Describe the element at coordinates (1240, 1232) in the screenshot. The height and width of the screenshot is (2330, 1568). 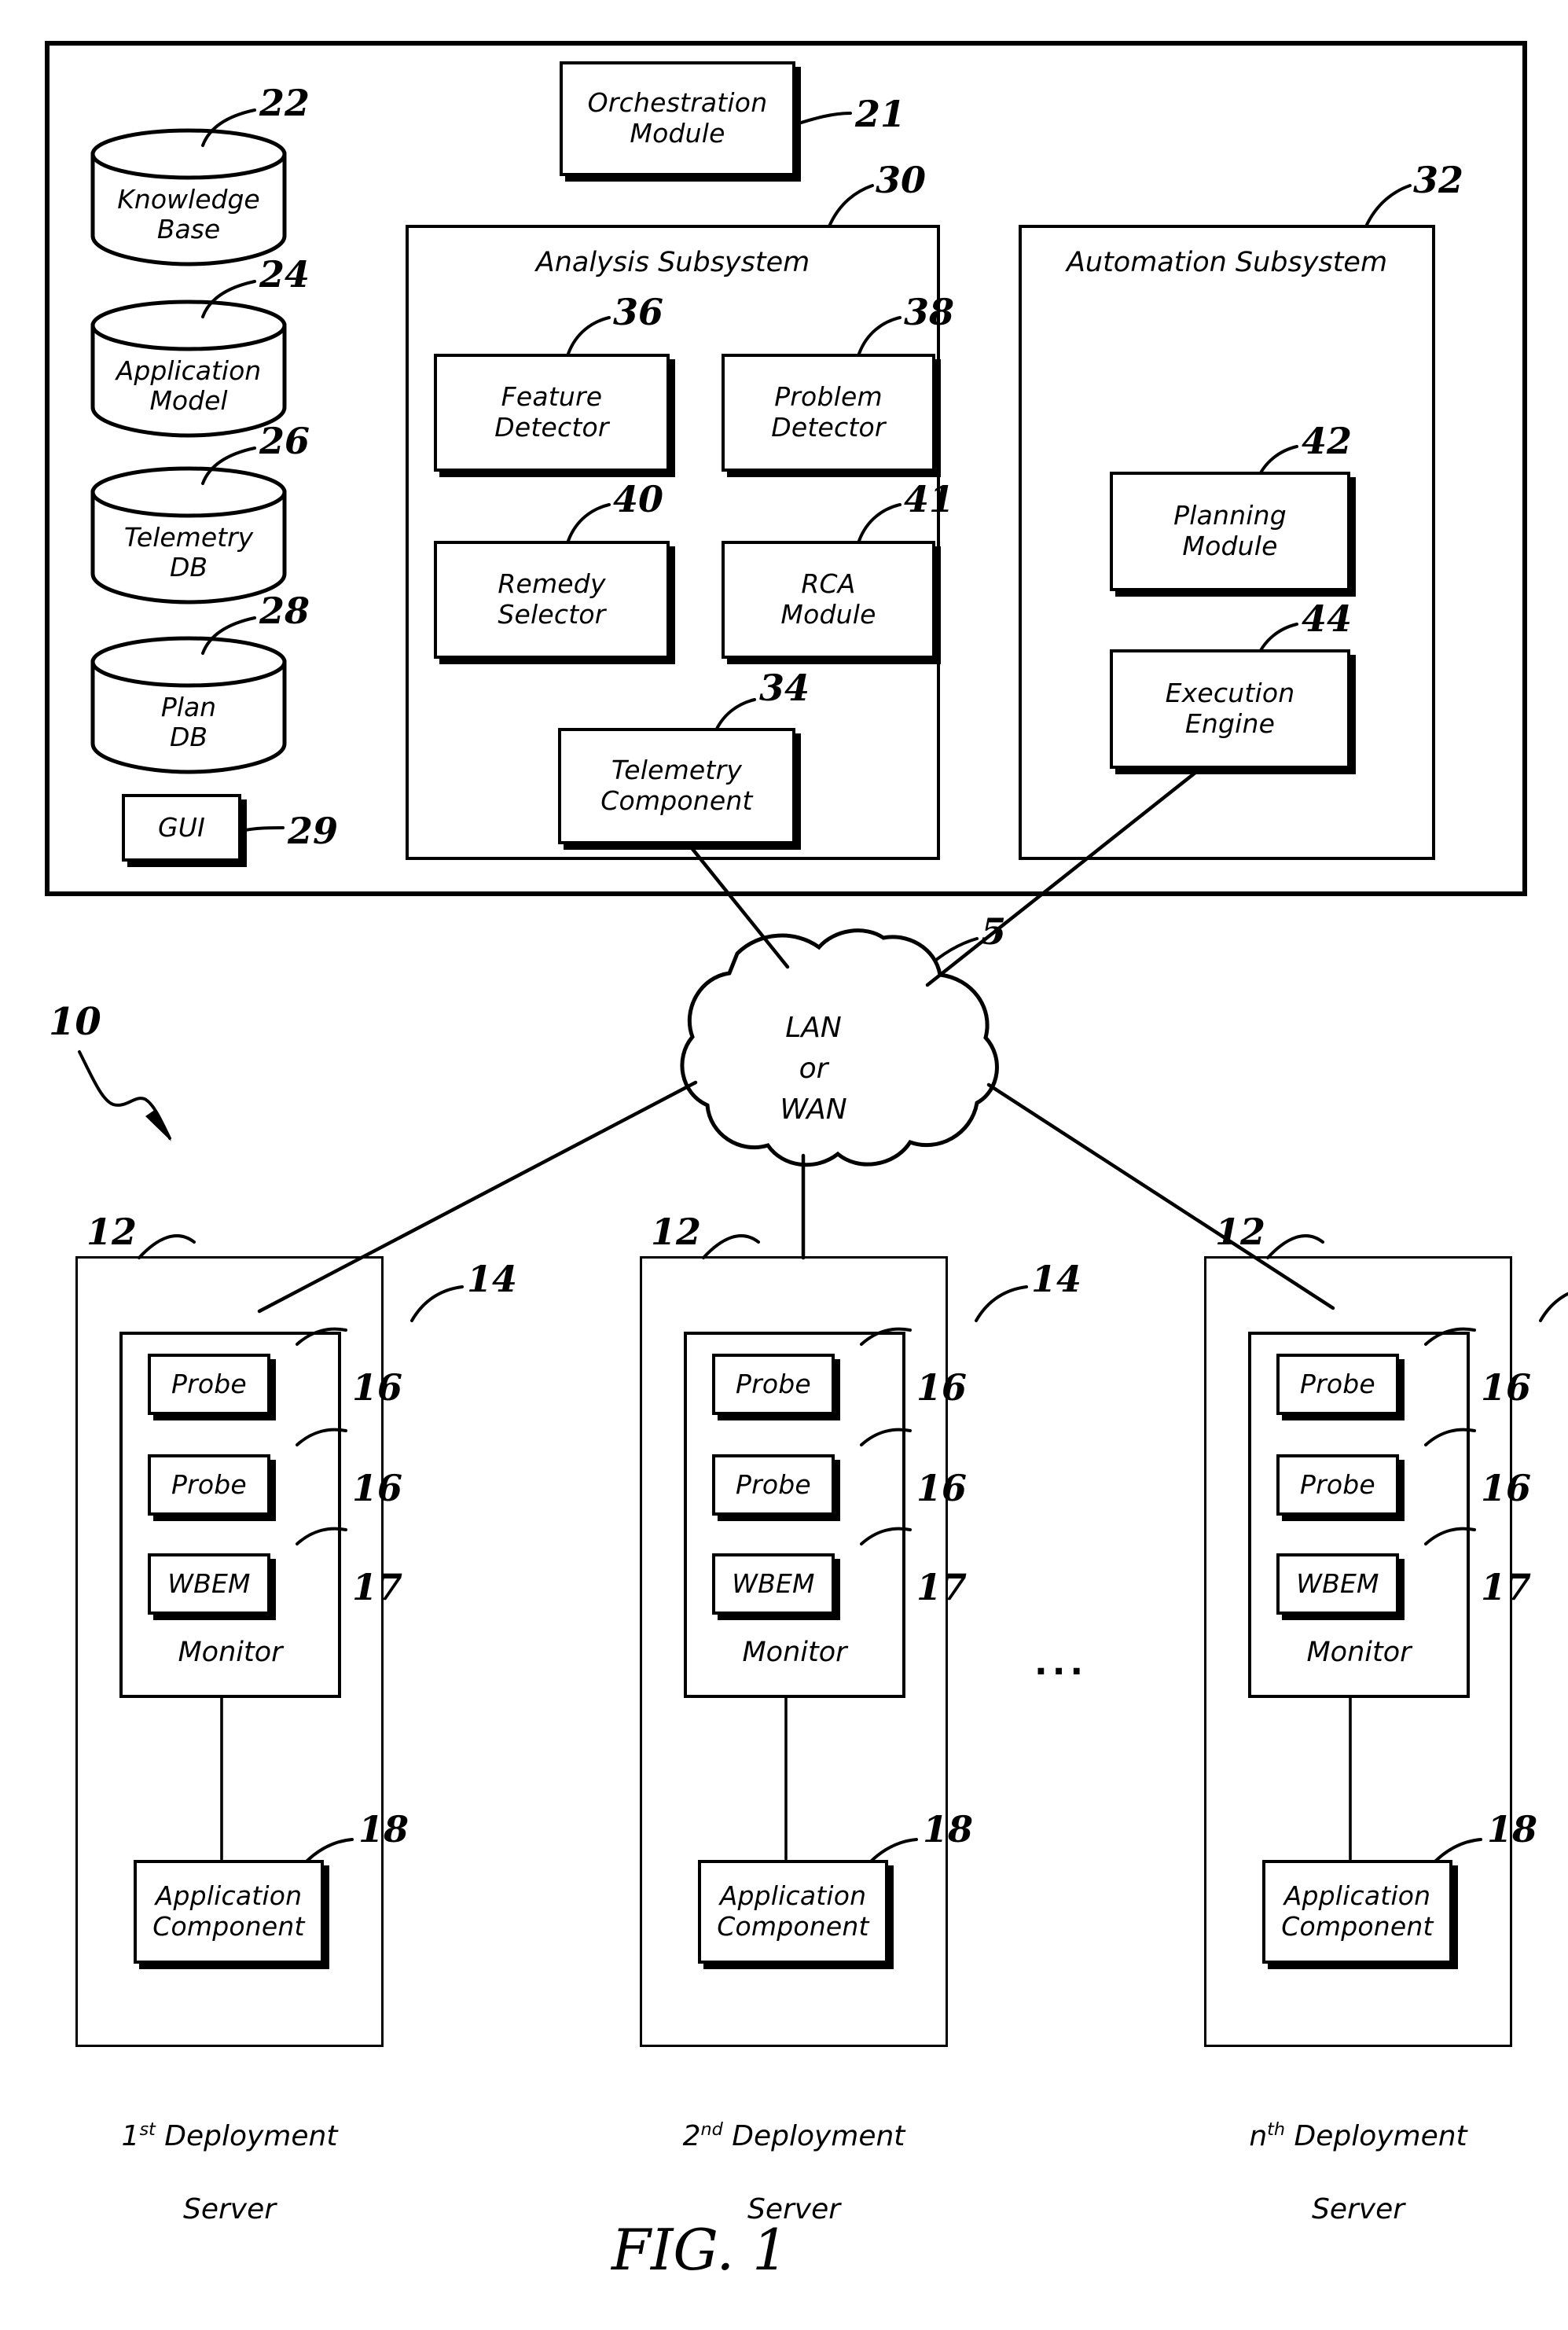
I see `ref-12-server-3: 12` at that location.